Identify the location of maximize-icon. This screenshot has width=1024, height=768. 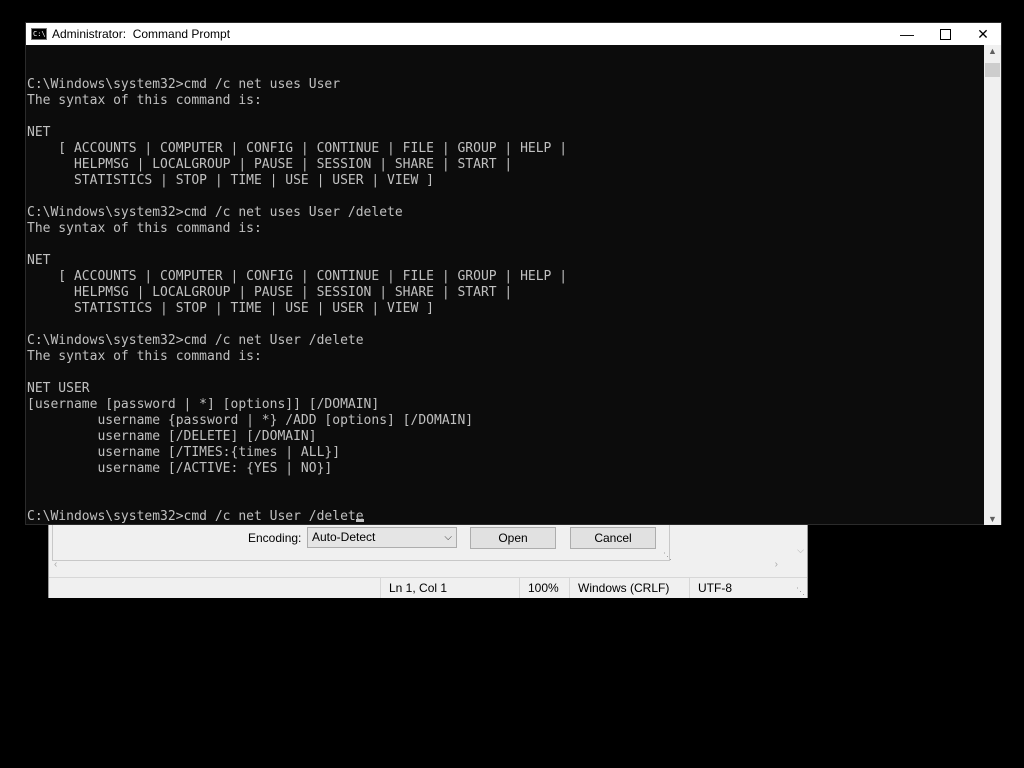
(945, 34).